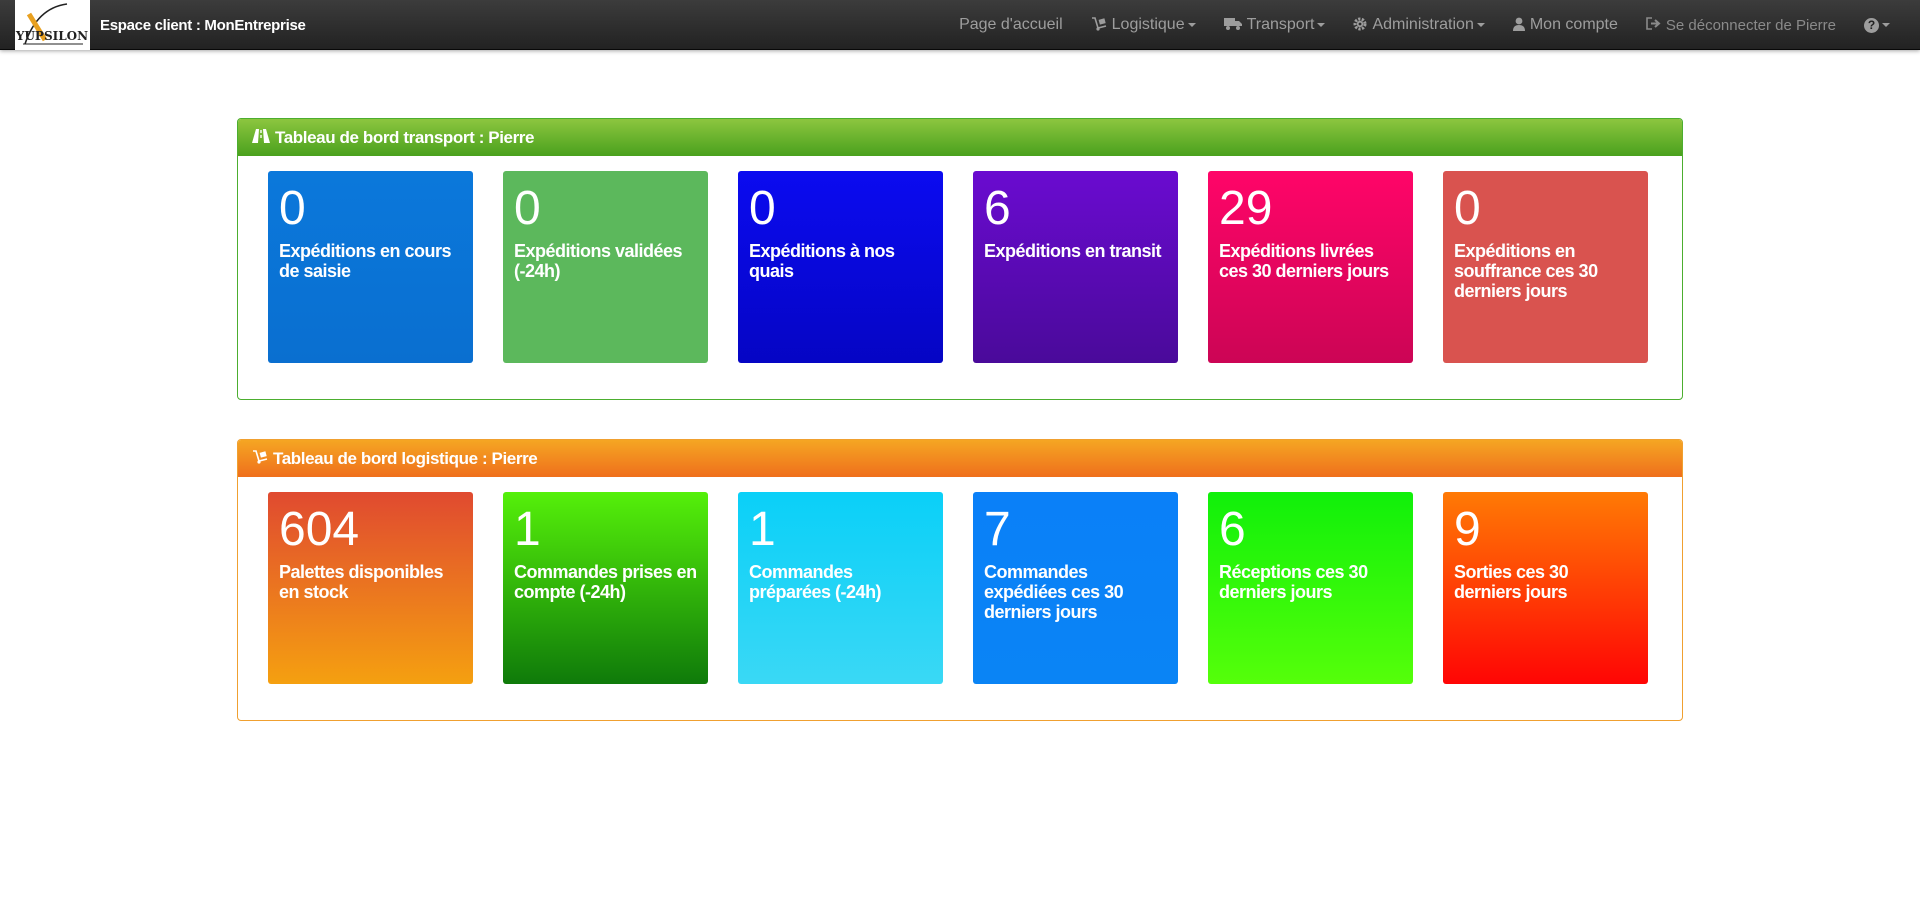 The image size is (1920, 901). I want to click on brand-title: Espace client : MonEntreprise, so click(203, 25).